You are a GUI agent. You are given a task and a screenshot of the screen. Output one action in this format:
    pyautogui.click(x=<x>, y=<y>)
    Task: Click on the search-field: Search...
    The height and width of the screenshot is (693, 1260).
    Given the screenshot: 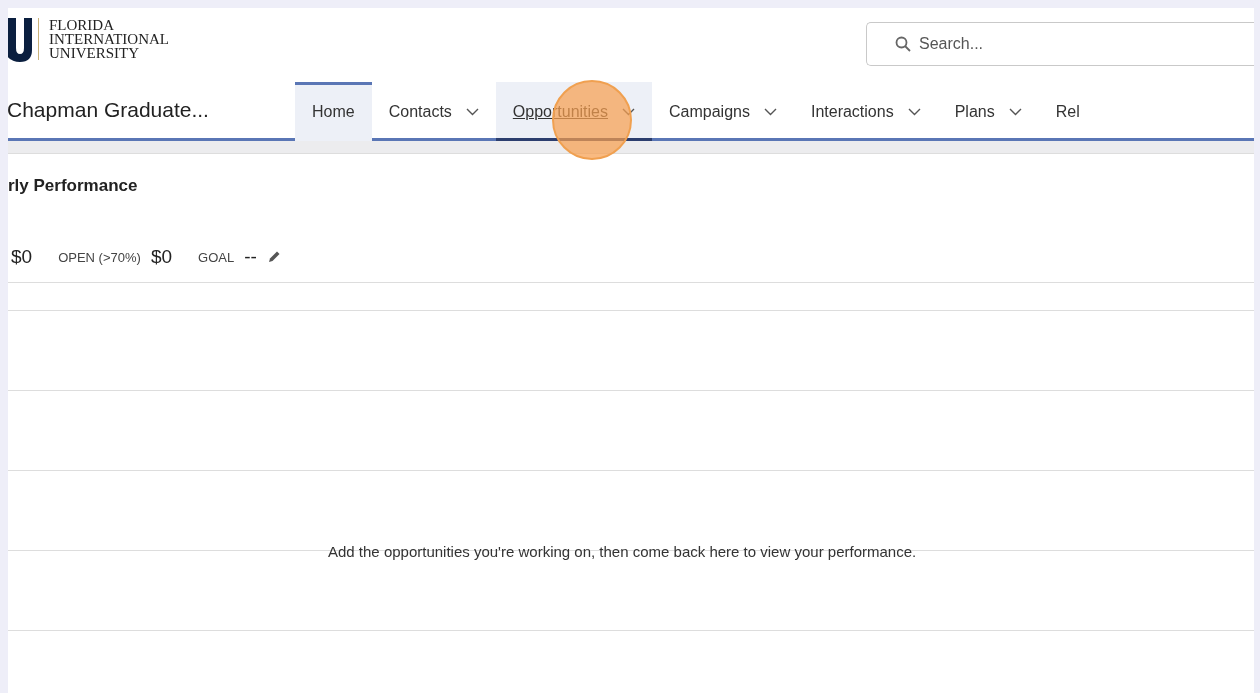 What is the action you would take?
    pyautogui.click(x=1060, y=44)
    